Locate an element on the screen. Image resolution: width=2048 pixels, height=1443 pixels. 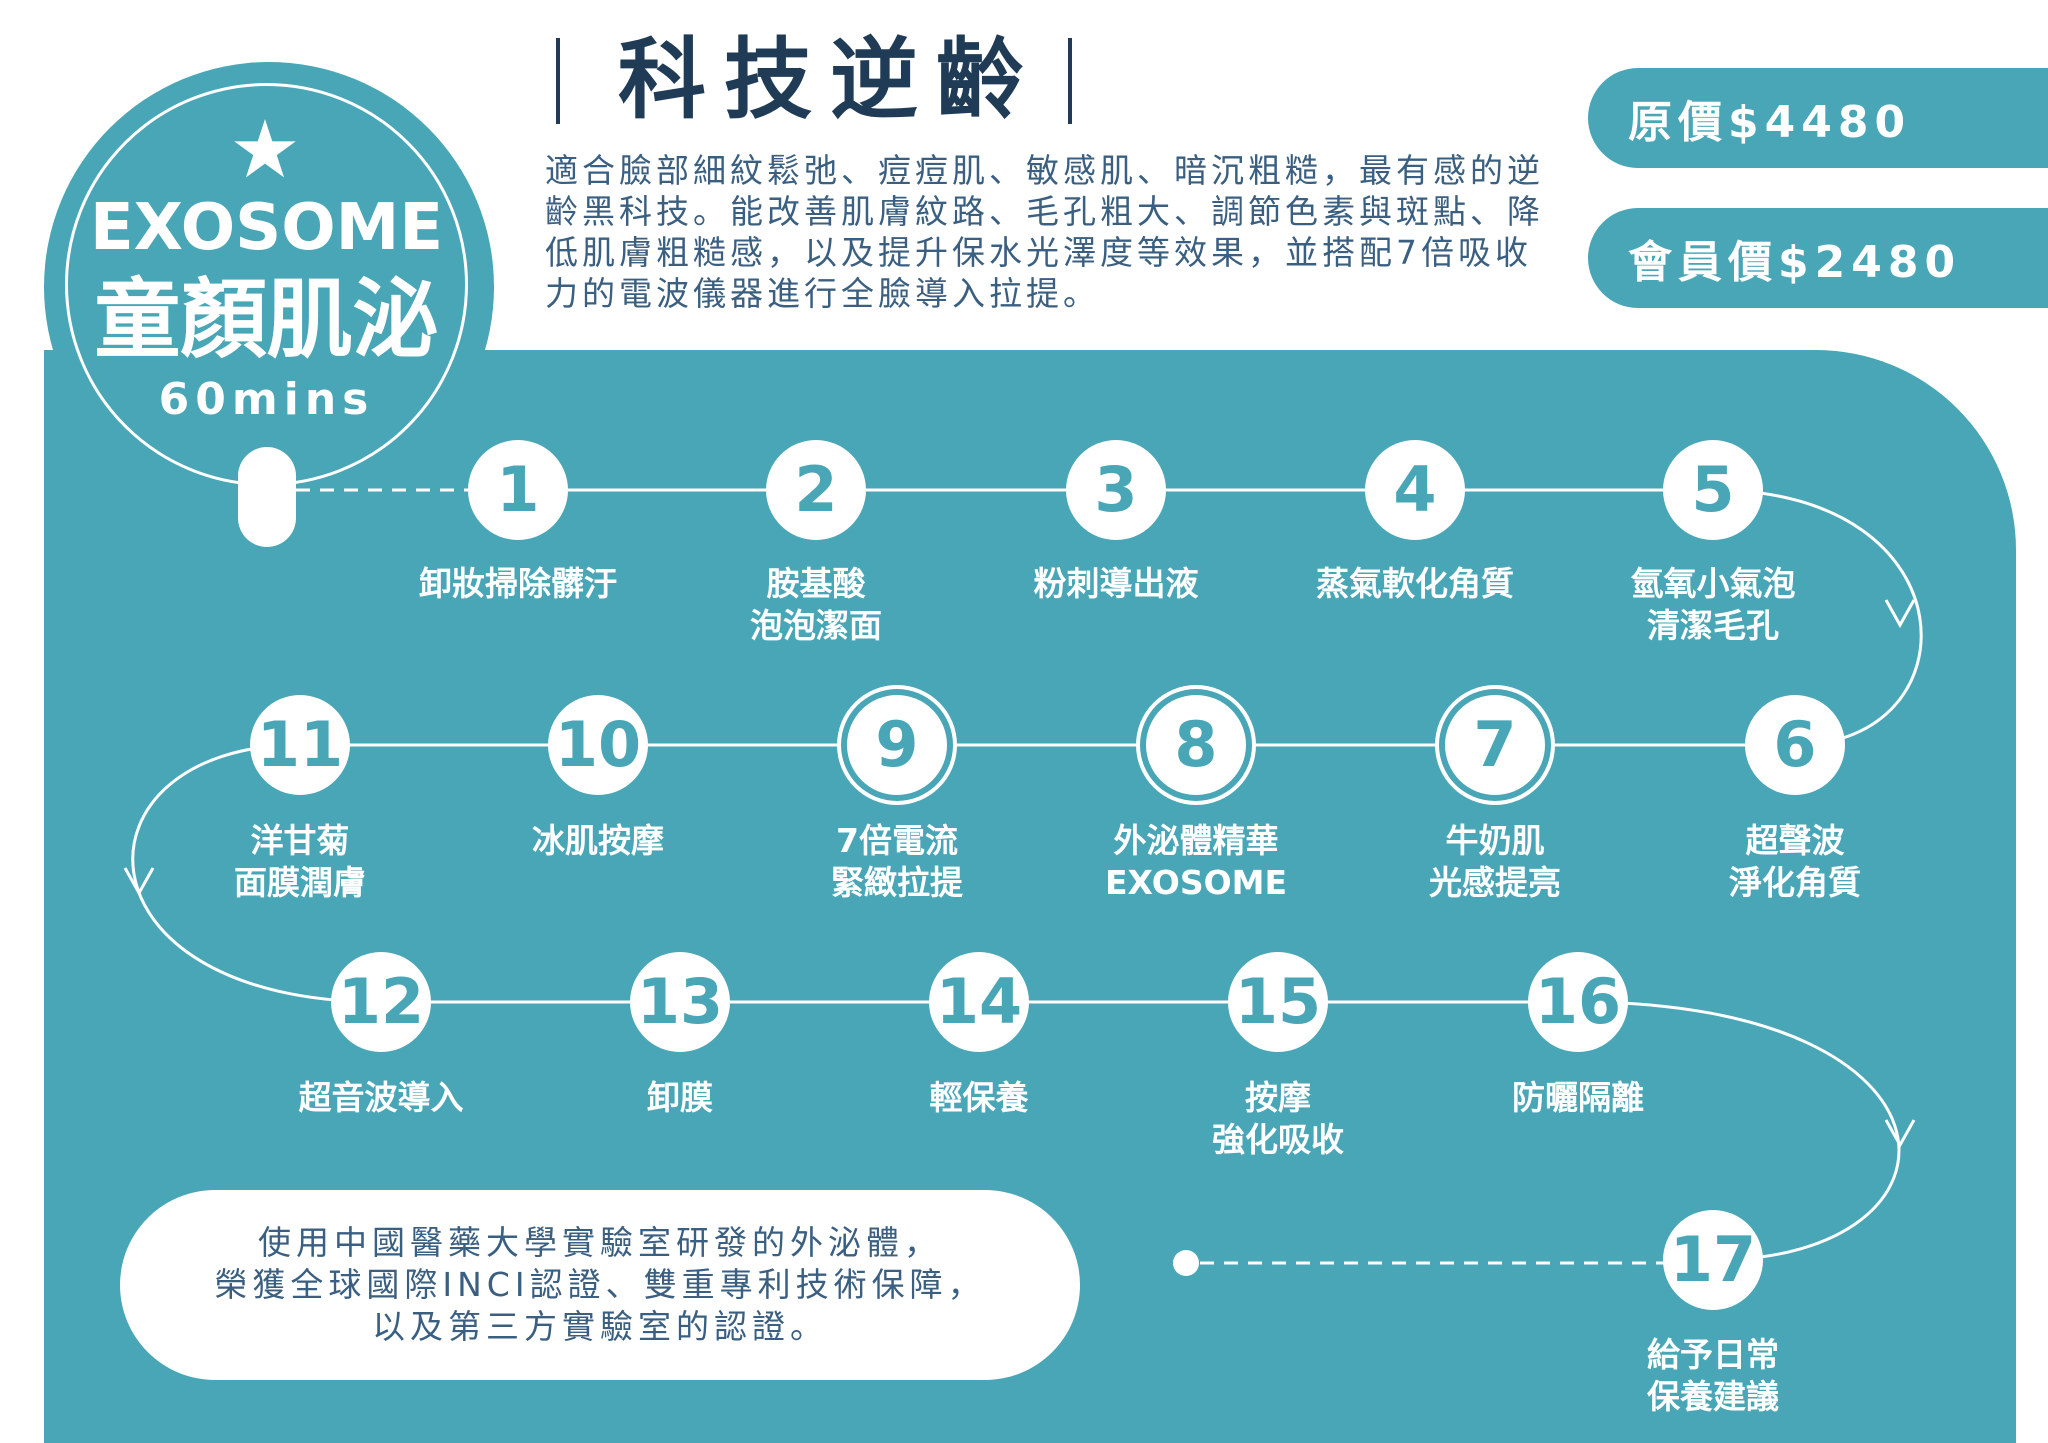
step-4-circle: 4 is located at coordinates (1415, 490).